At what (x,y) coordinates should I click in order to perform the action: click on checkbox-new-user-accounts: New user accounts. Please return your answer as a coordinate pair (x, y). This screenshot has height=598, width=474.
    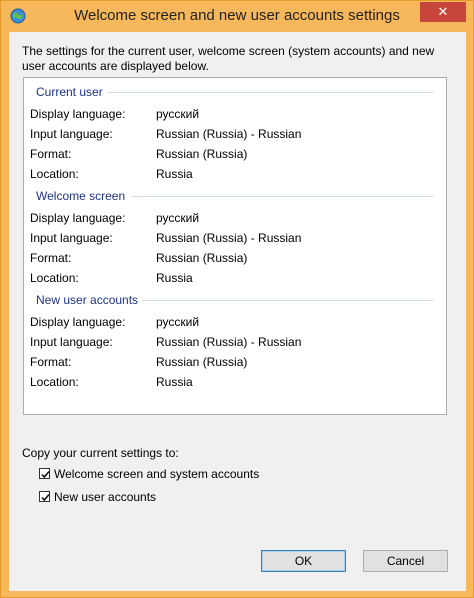
    Looking at the image, I should click on (97, 496).